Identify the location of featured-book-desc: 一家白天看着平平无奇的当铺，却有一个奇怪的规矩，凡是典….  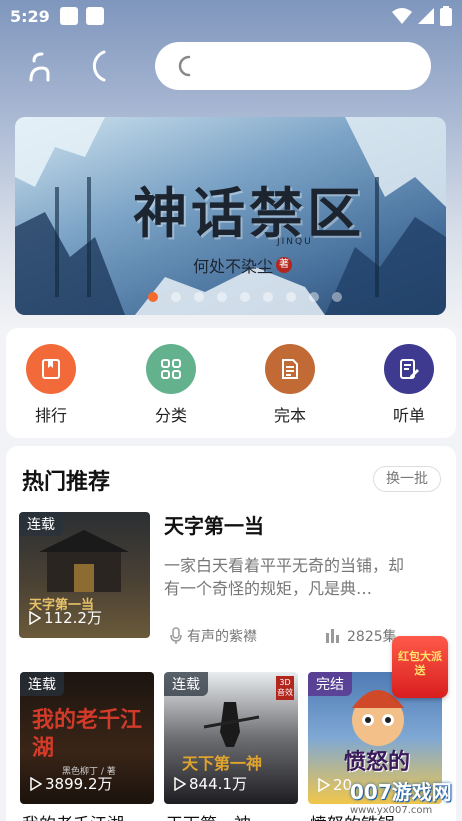
(284, 577).